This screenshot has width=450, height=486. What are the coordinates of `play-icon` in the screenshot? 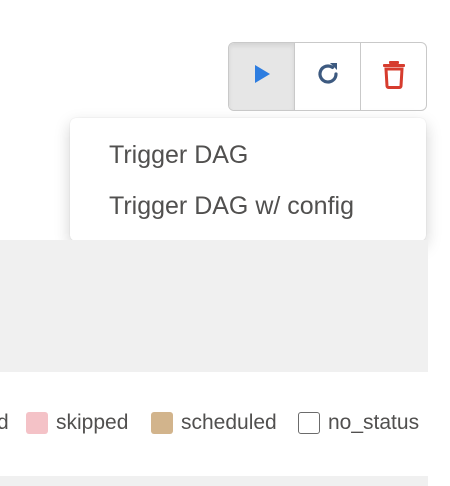 It's located at (262, 76).